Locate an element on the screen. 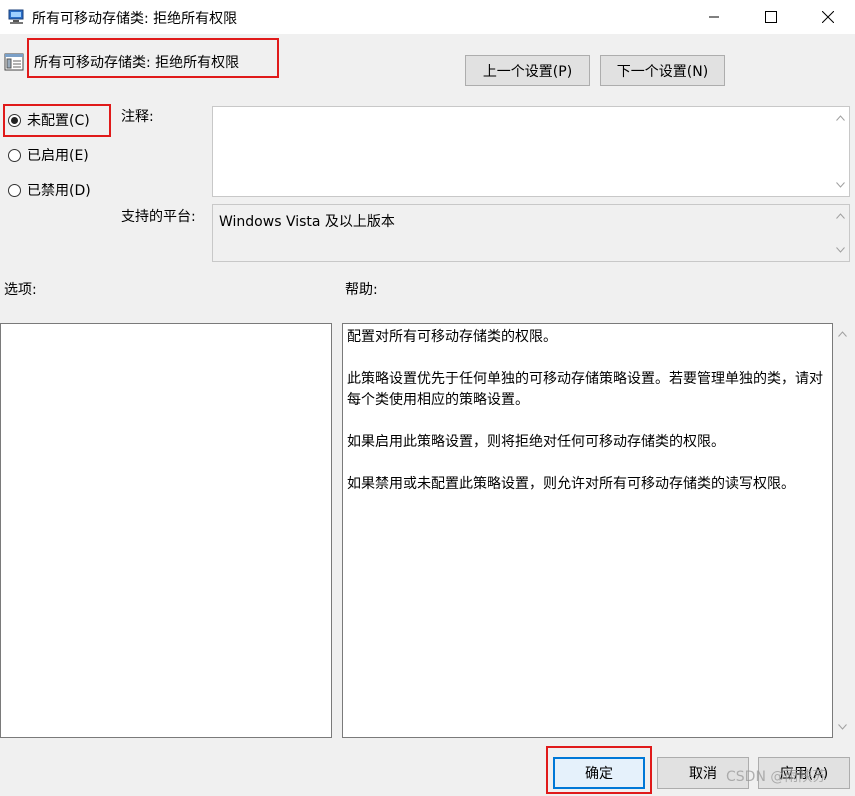 The image size is (855, 796). platform-scrollbar is located at coordinates (840, 233).